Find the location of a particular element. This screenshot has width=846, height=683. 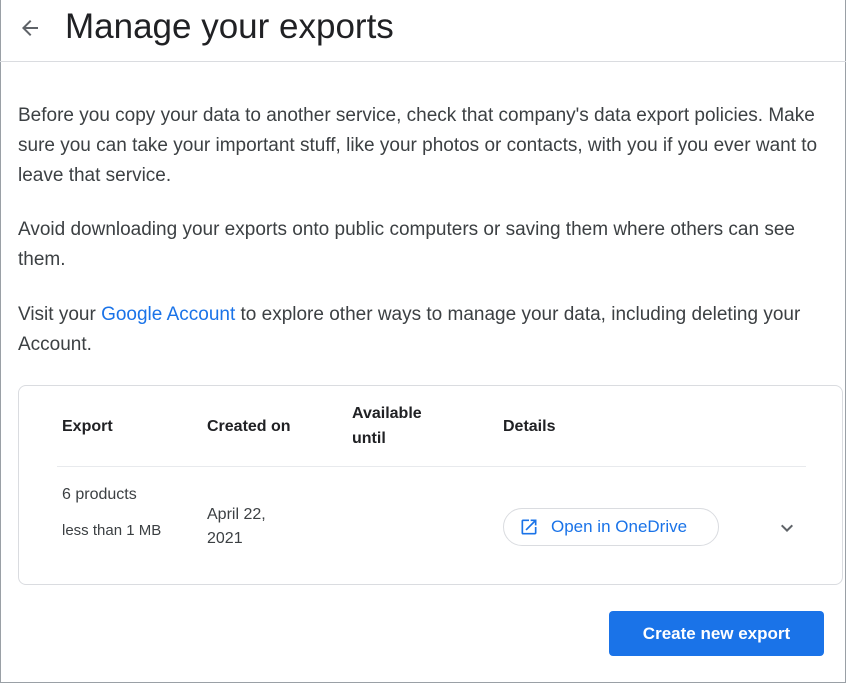

column-header-export: Export is located at coordinates (87, 426).